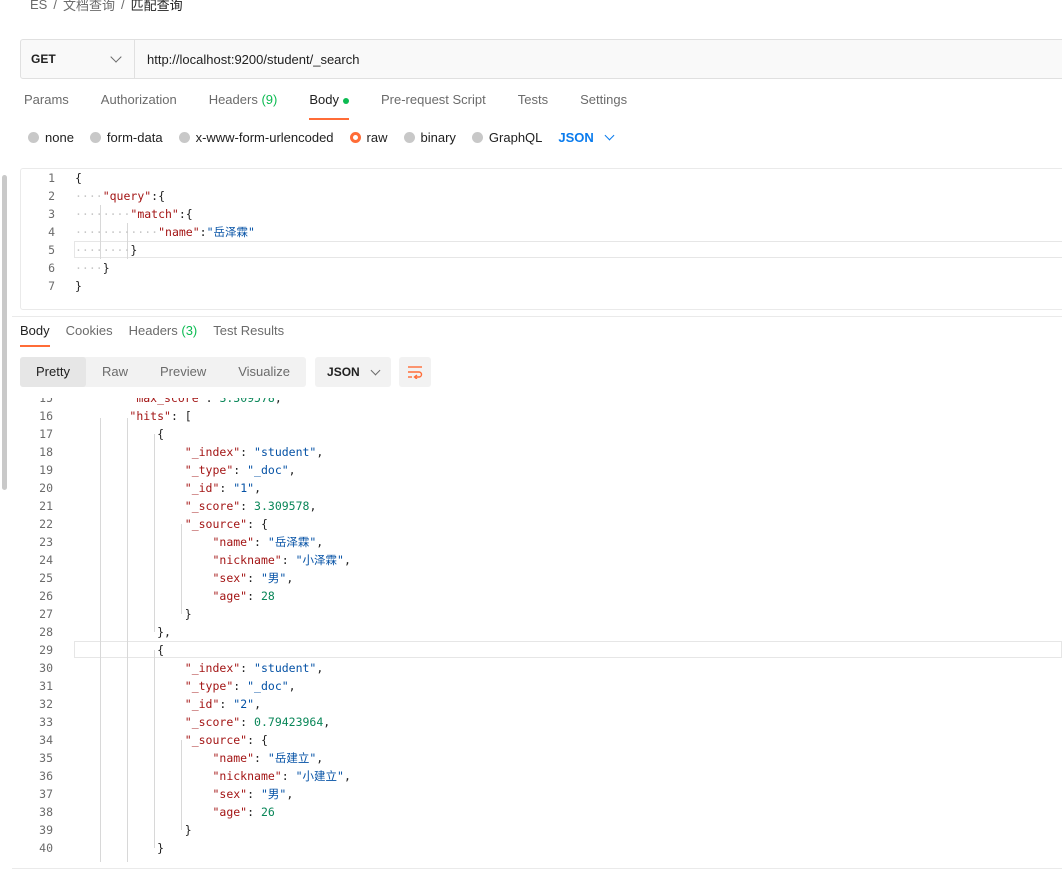 The width and height of the screenshot is (1062, 878). I want to click on response-view-bar: Pretty Raw Preview Visualize JSON, so click(226, 372).